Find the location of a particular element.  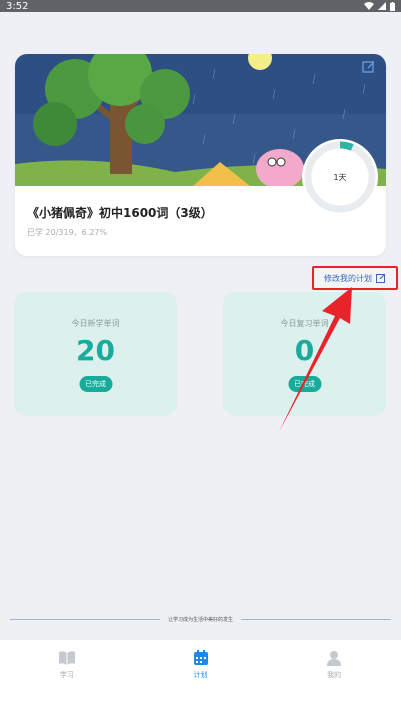

modify-plan-button: 修改我的计划 is located at coordinates (355, 278).